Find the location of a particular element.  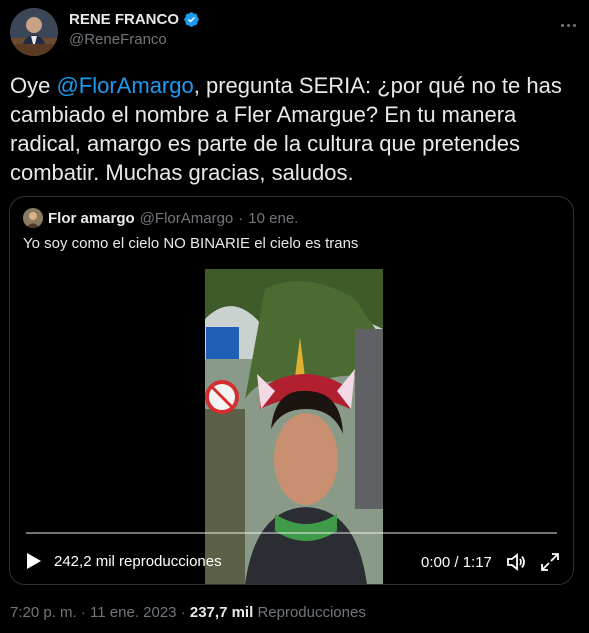

views-count: 237,7 mil is located at coordinates (221, 612).